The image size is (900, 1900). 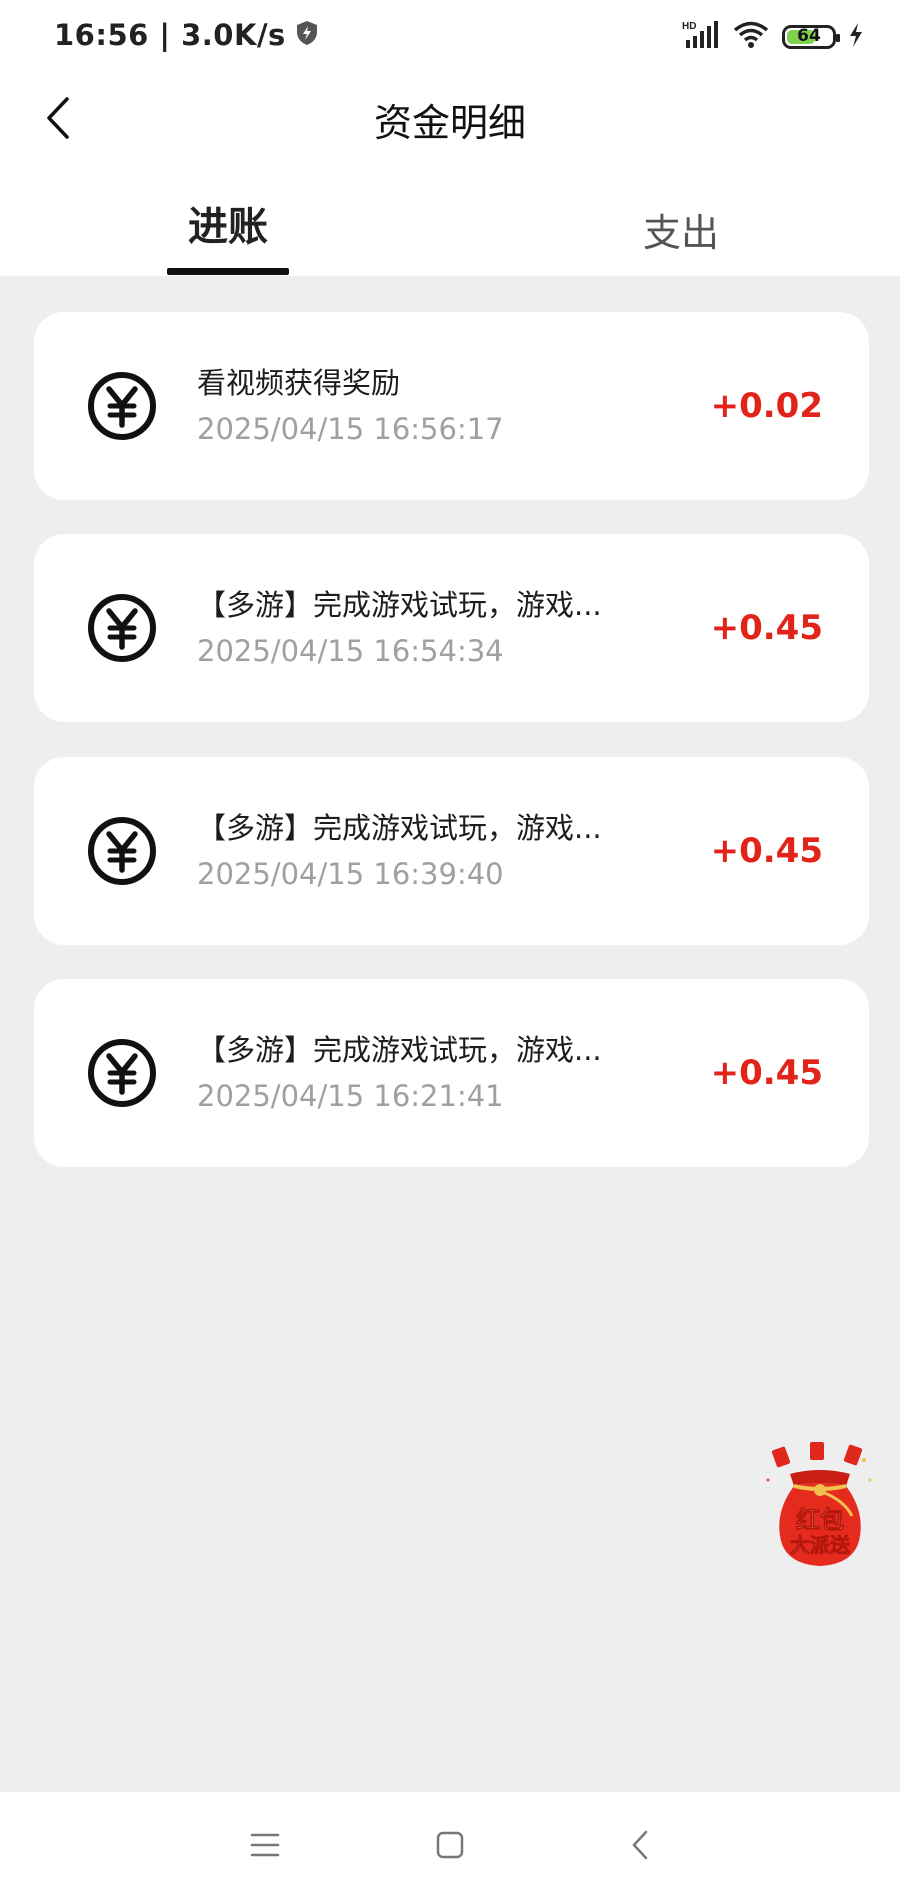 I want to click on system-nav-bar, so click(x=450, y=1846).